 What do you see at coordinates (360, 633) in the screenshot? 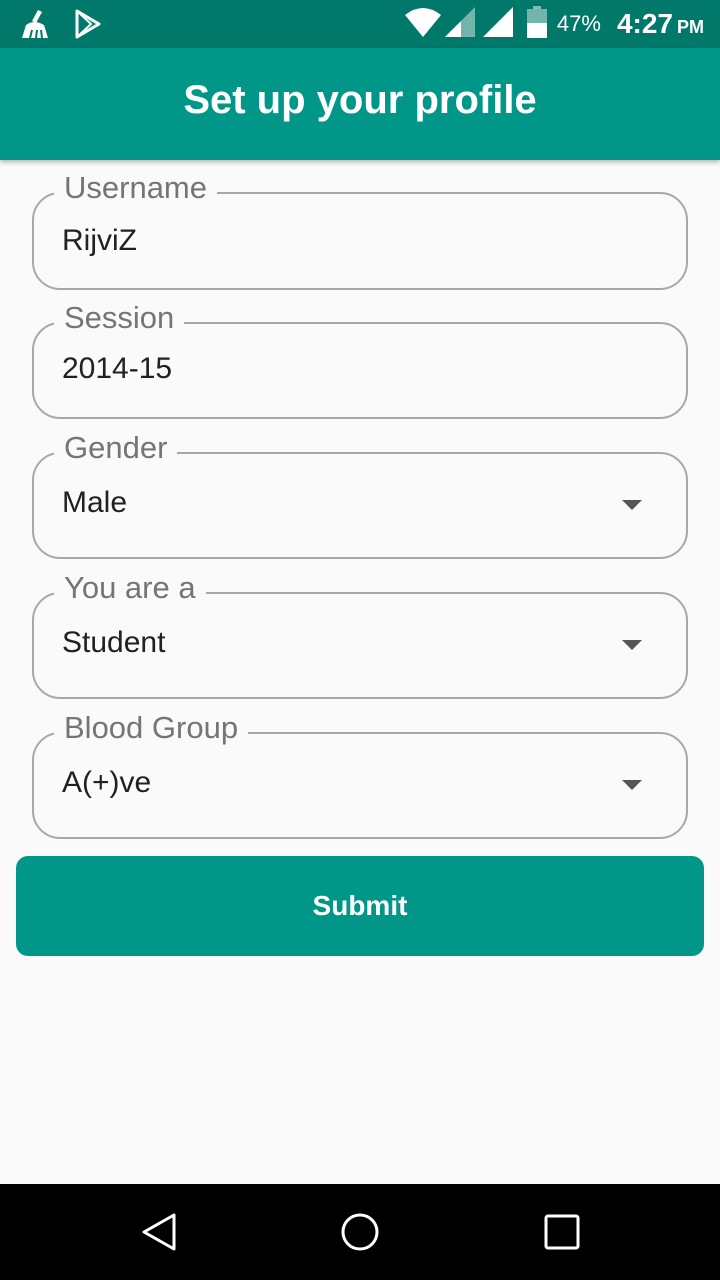
I see `role-dropdown: You are a Student` at bounding box center [360, 633].